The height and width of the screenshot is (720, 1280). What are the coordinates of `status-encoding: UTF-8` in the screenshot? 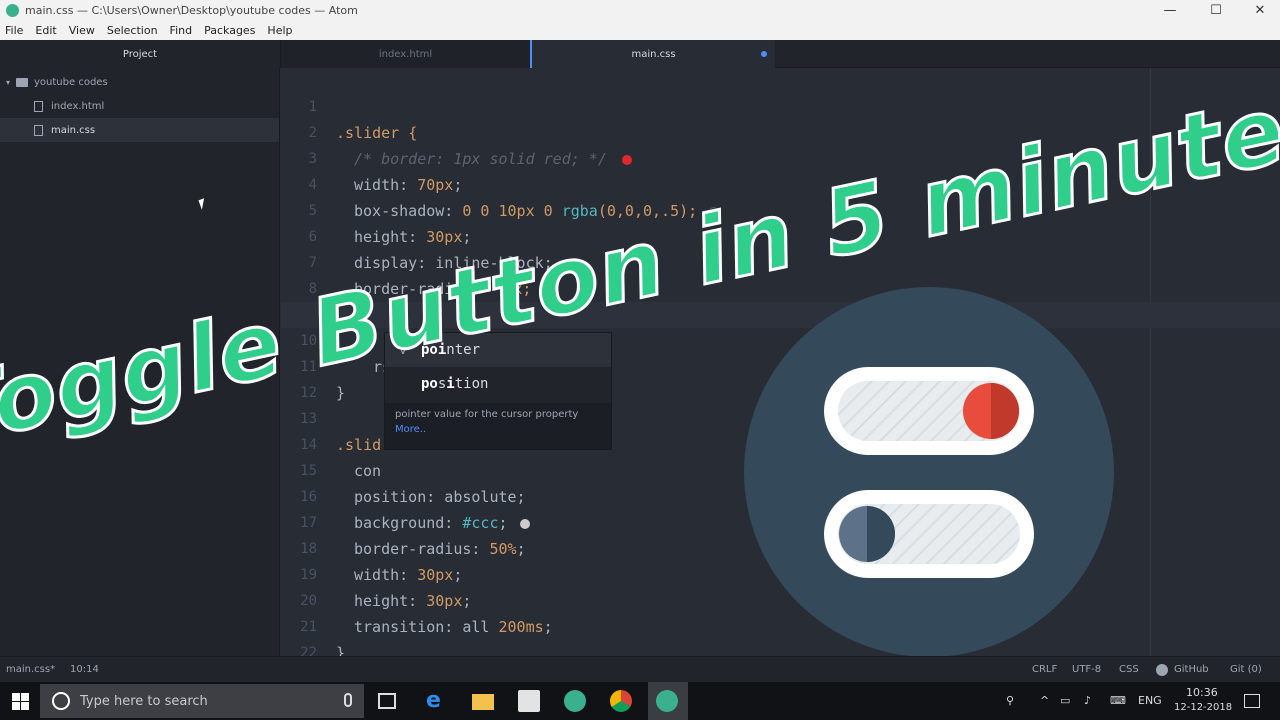 It's located at (1086, 669).